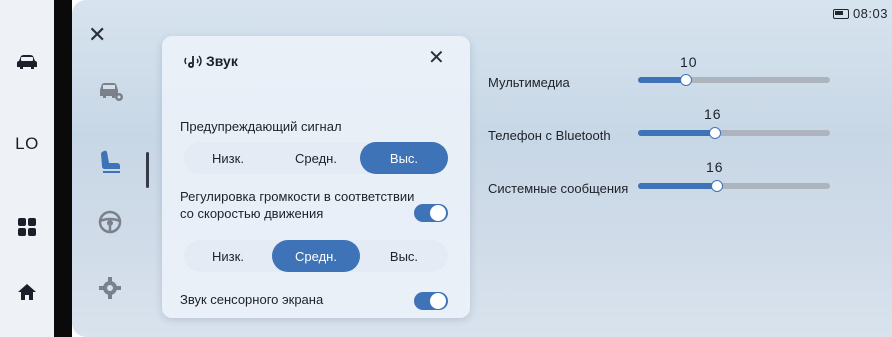  I want to click on warning-signal-selector: Низк. Средн. Выс., so click(316, 158).